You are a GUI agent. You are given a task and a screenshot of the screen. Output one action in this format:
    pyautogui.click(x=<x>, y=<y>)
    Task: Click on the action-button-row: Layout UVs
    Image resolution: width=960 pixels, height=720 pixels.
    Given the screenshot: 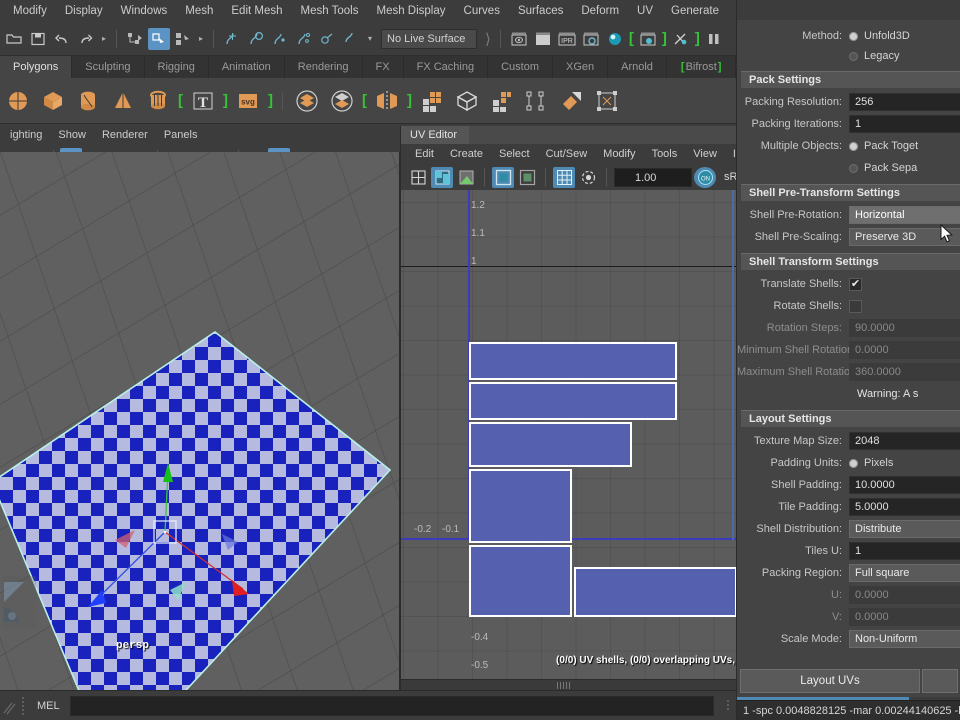 What is the action you would take?
    pyautogui.click(x=848, y=681)
    